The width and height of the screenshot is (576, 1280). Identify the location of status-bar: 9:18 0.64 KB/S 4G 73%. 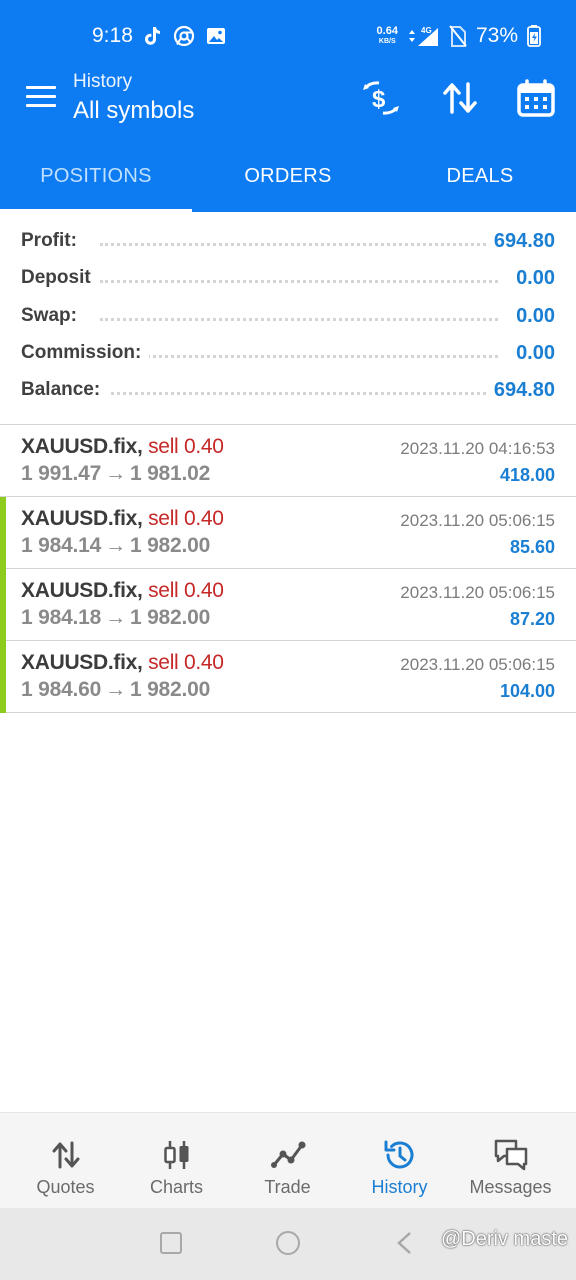
(288, 36).